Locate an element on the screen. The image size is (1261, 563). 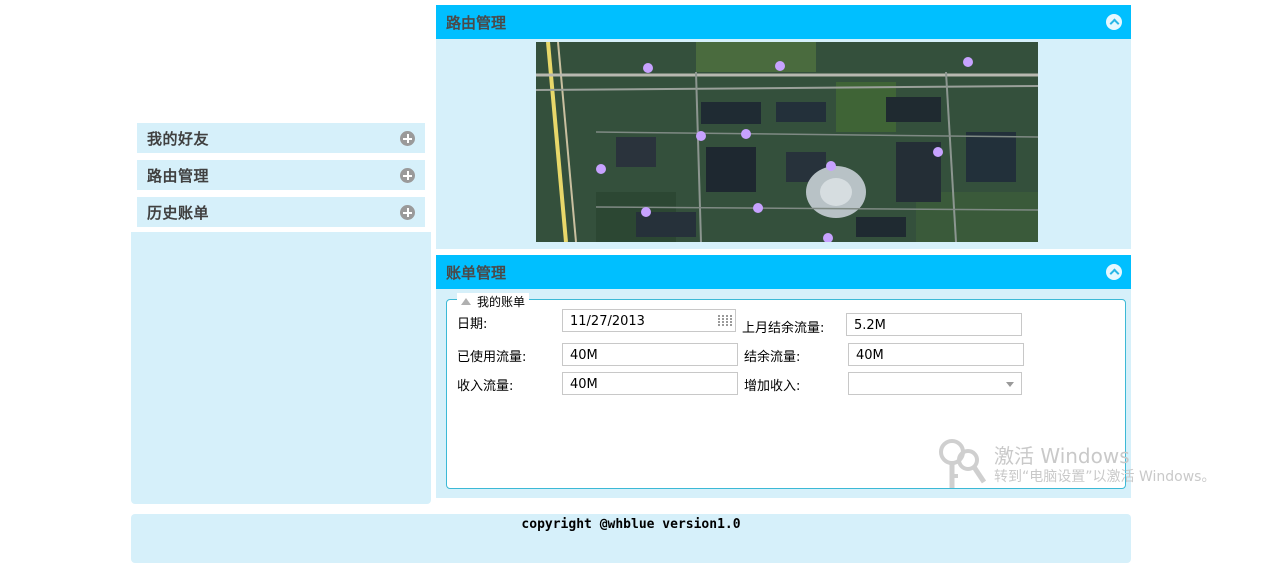
sidebar-item-label: 历史账单 is located at coordinates (178, 212).